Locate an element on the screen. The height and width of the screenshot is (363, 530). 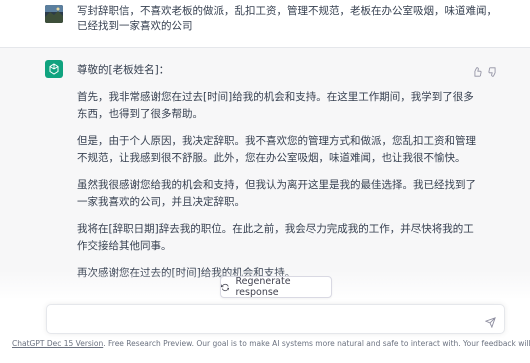
chat-input is located at coordinates (275, 319).